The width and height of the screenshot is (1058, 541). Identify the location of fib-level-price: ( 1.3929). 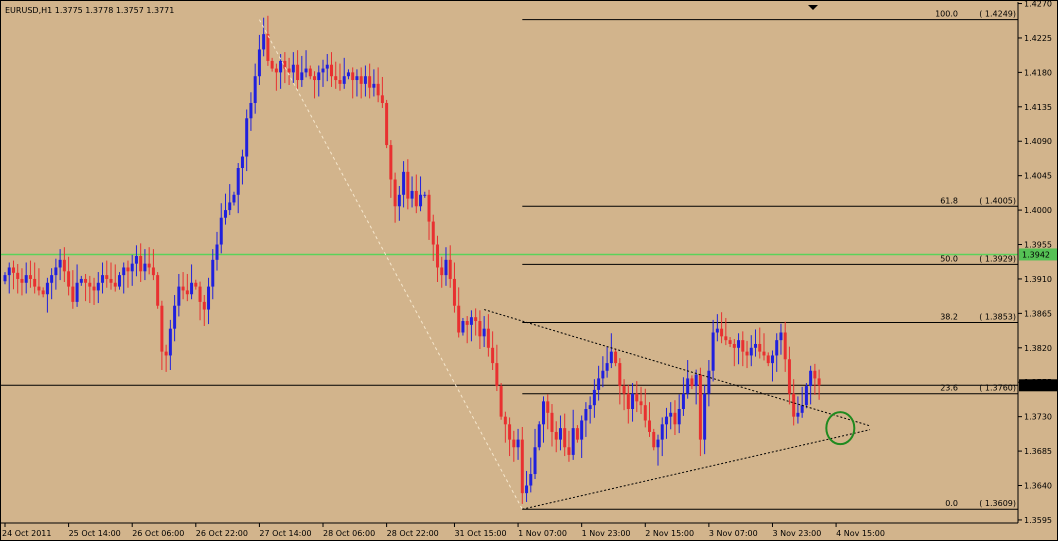
(997, 258).